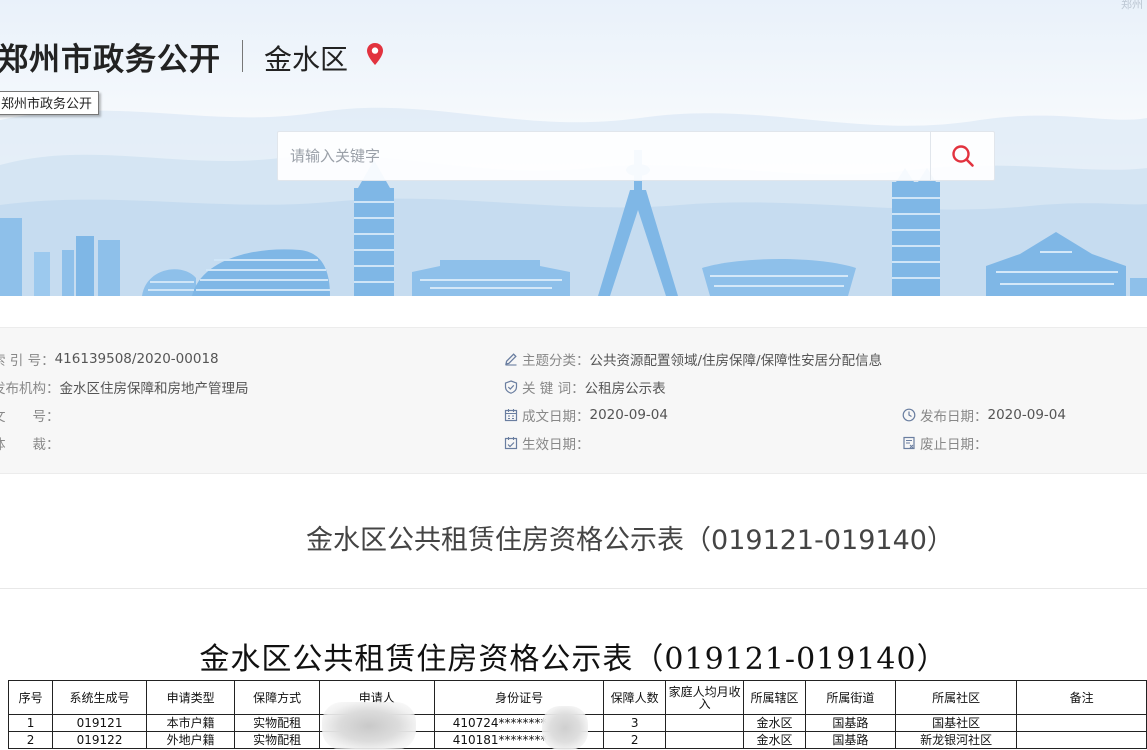 The width and height of the screenshot is (1147, 750). What do you see at coordinates (190, 697) in the screenshot?
I see `column-header: 申请类型` at bounding box center [190, 697].